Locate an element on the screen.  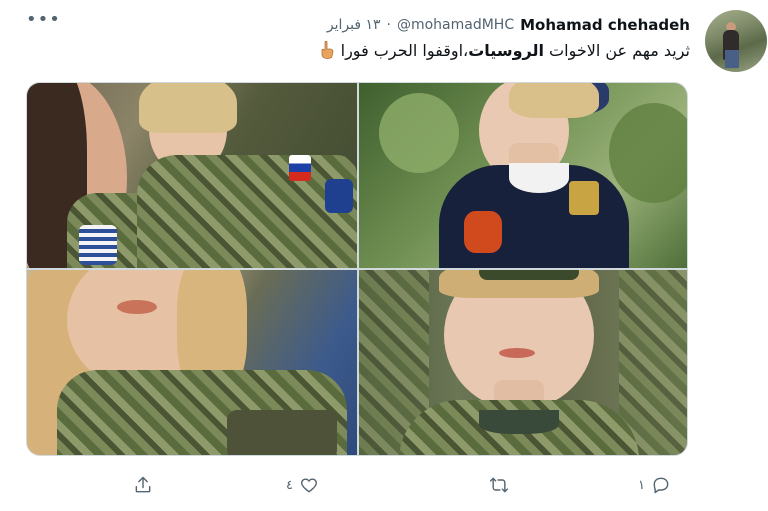
retweet-button is located at coordinates (496, 485).